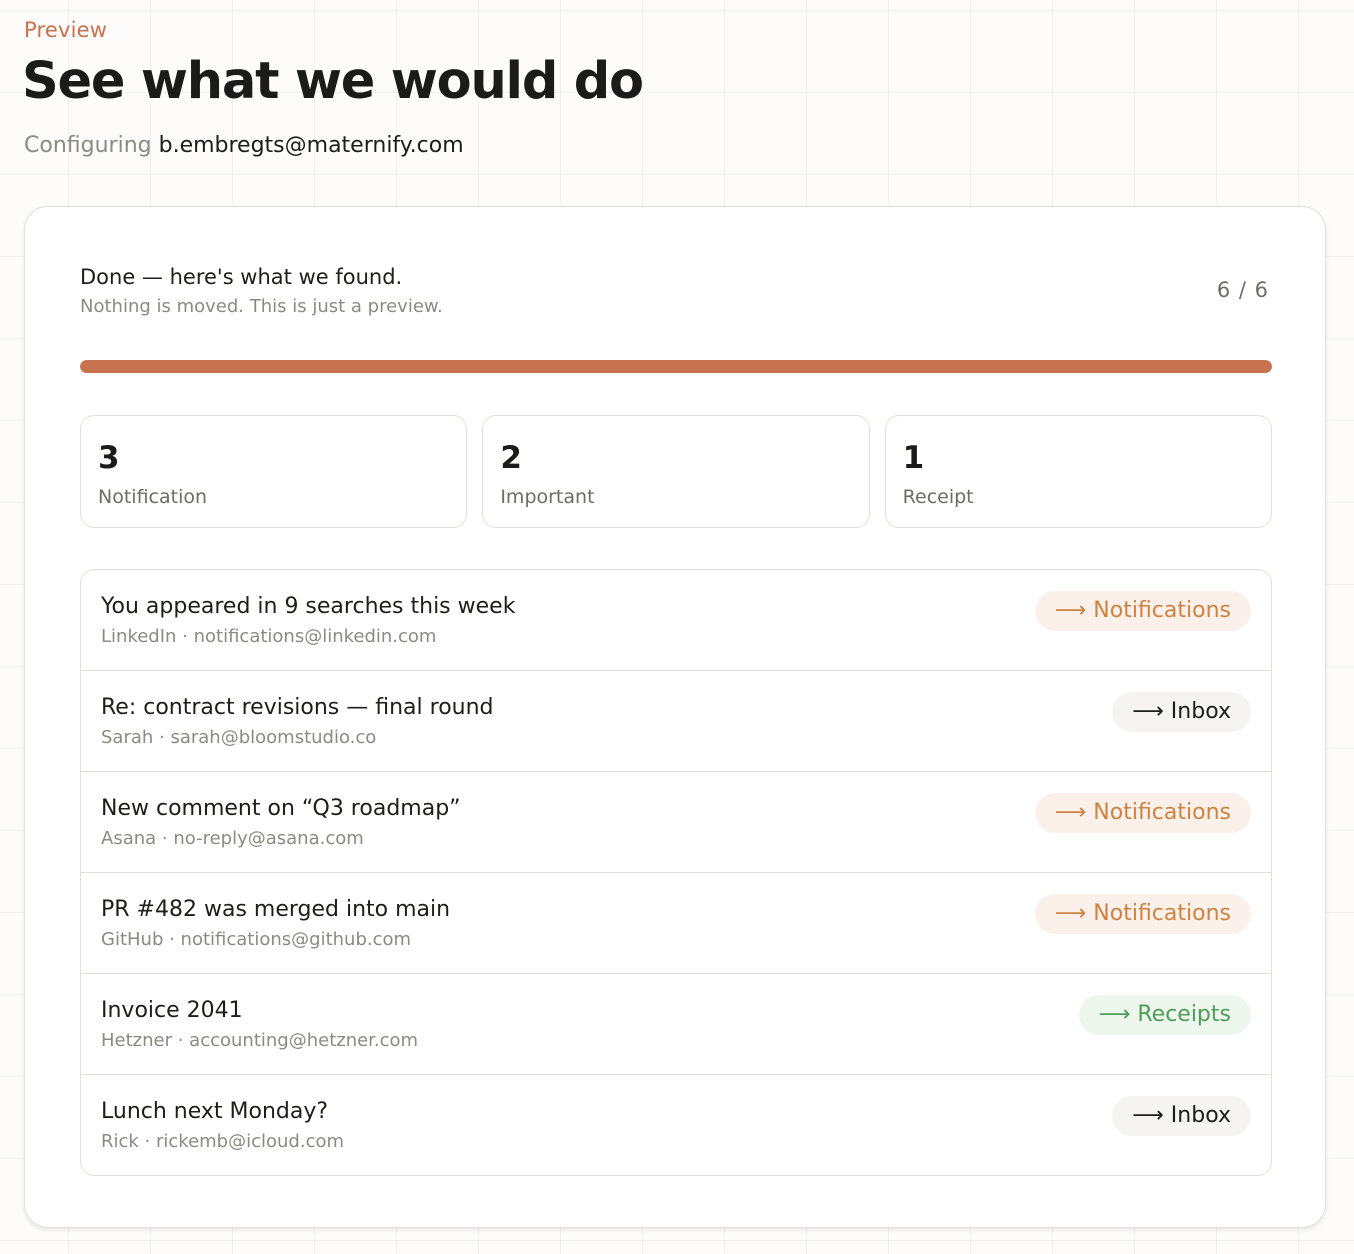 This screenshot has height=1254, width=1354. Describe the element at coordinates (311, 145) in the screenshot. I see `account-email: b.embregts@maternify.com` at that location.